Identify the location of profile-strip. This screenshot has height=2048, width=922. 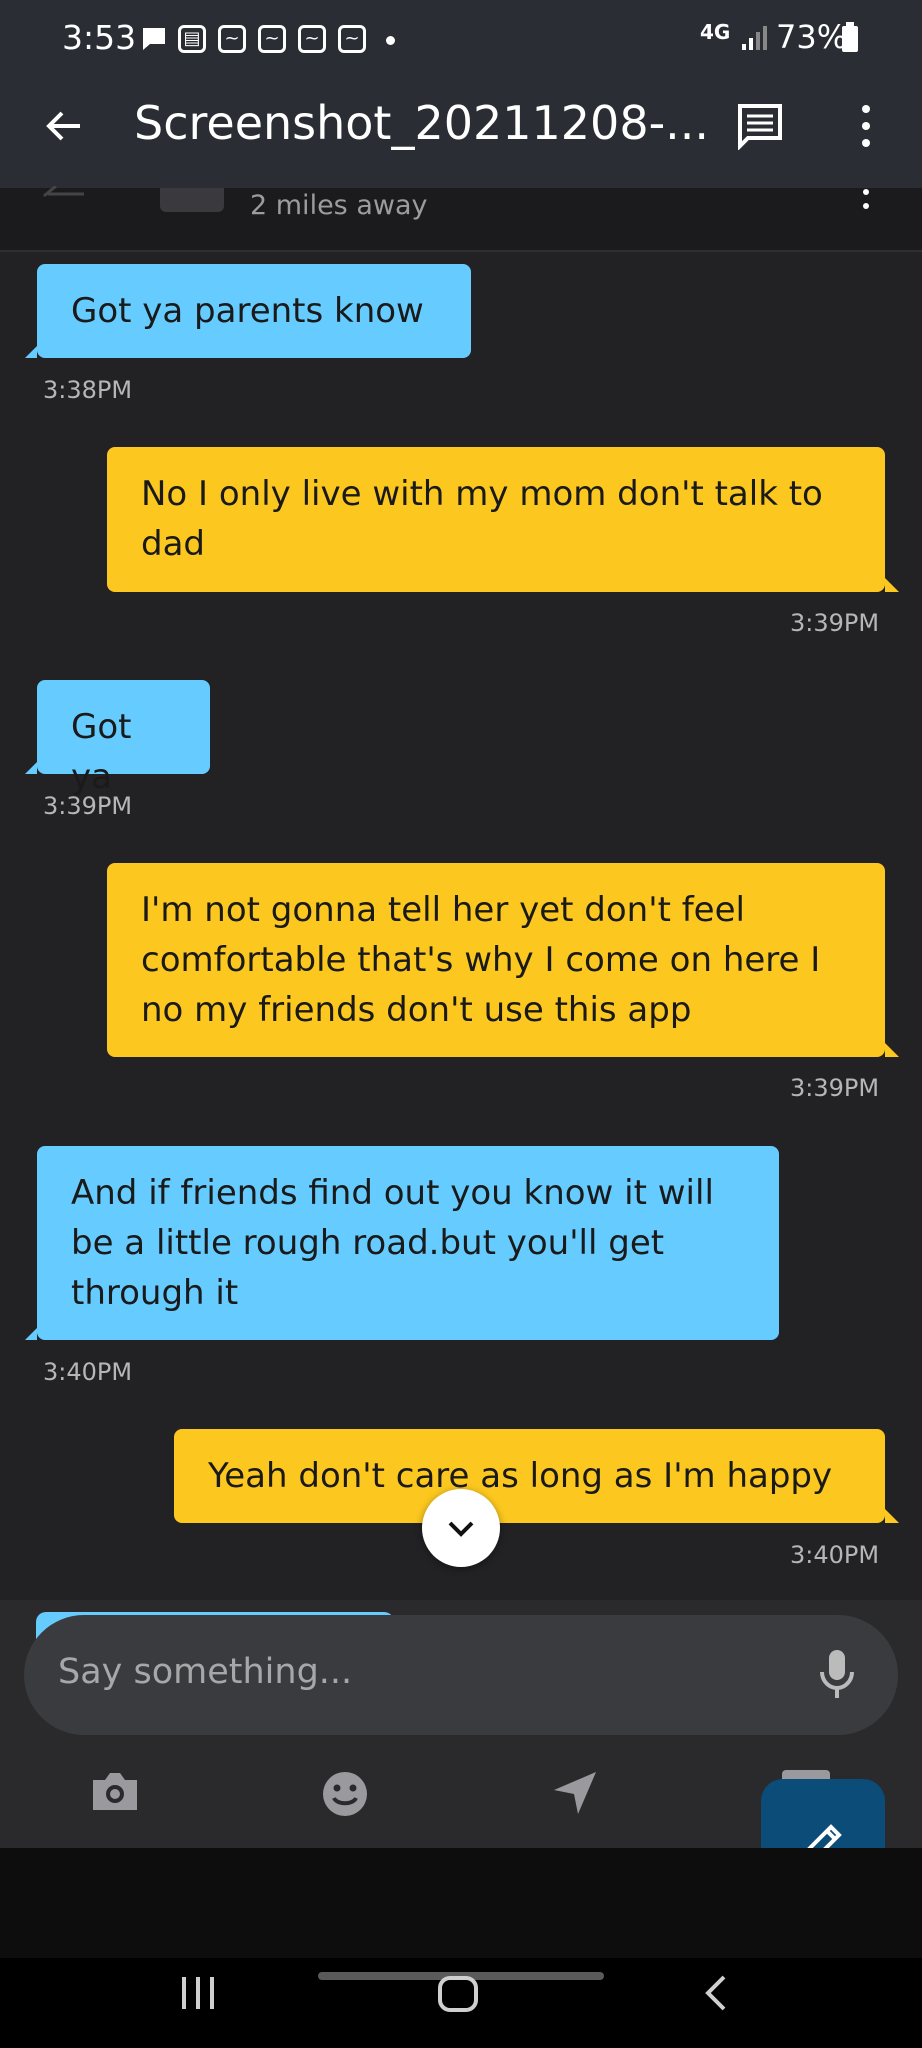
(461, 220).